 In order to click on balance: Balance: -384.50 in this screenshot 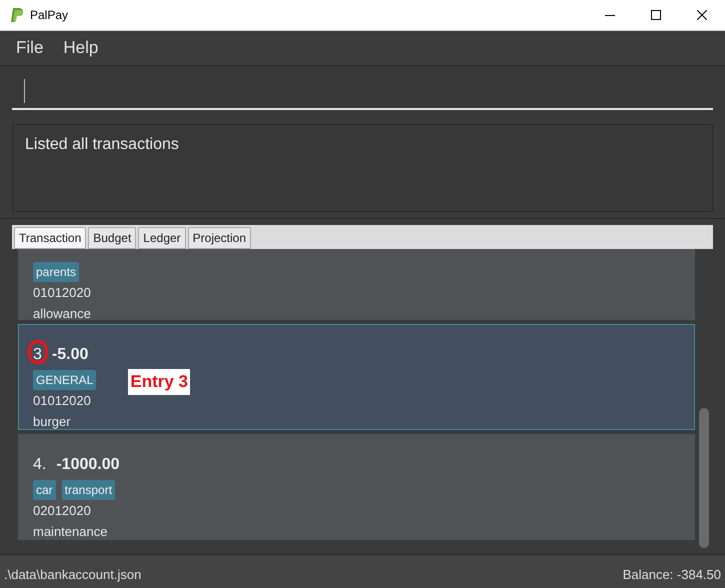, I will do `click(671, 575)`.